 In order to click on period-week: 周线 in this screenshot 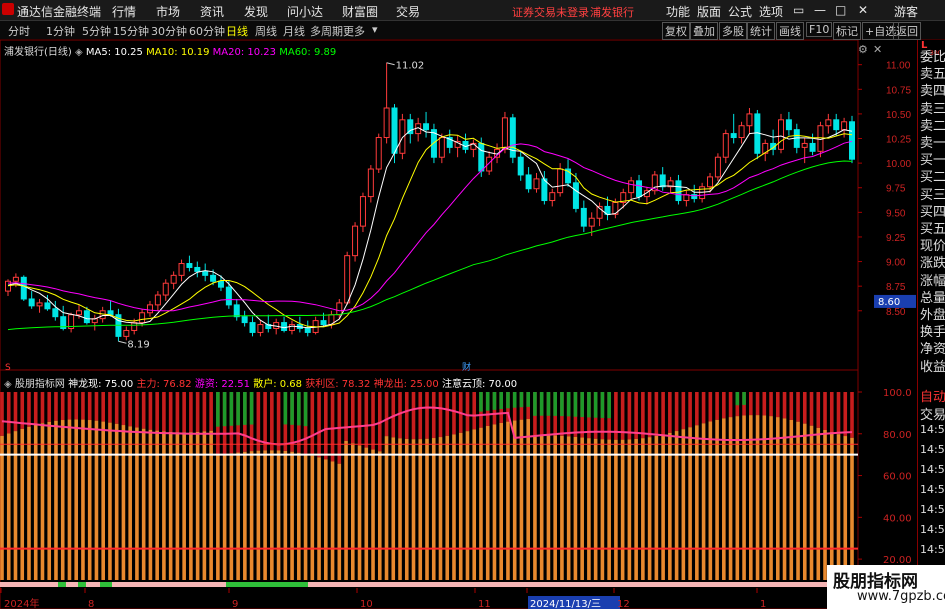, I will do `click(266, 31)`.